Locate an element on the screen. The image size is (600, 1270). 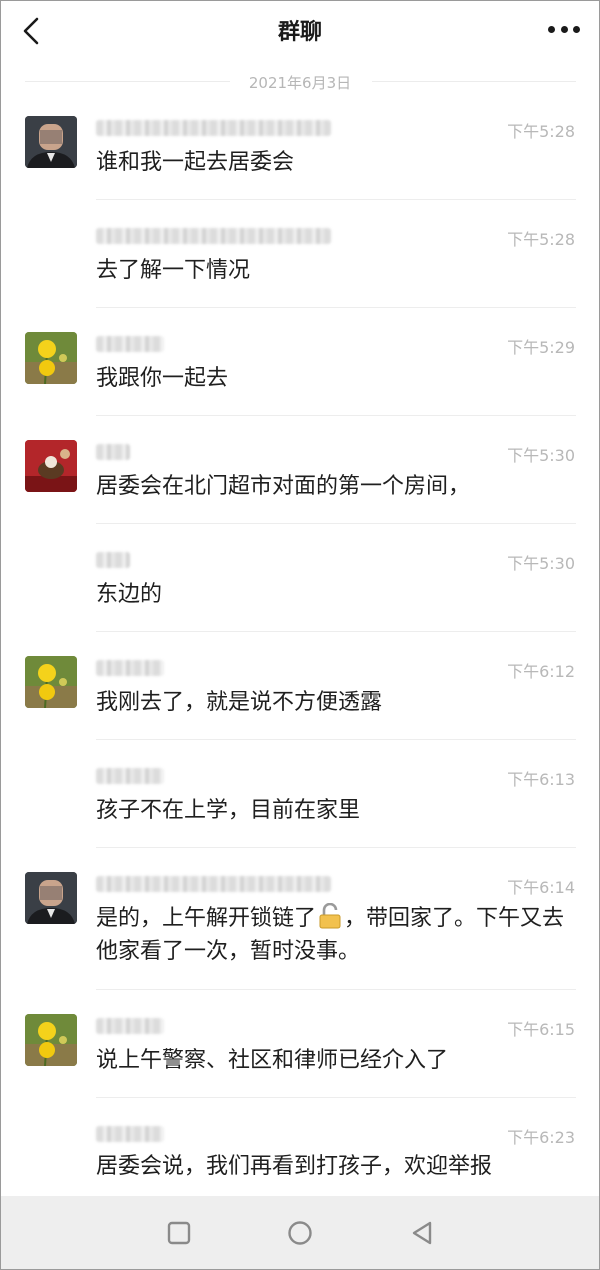
message-item: 下午5:28 去了解一下情况 is located at coordinates (300, 263).